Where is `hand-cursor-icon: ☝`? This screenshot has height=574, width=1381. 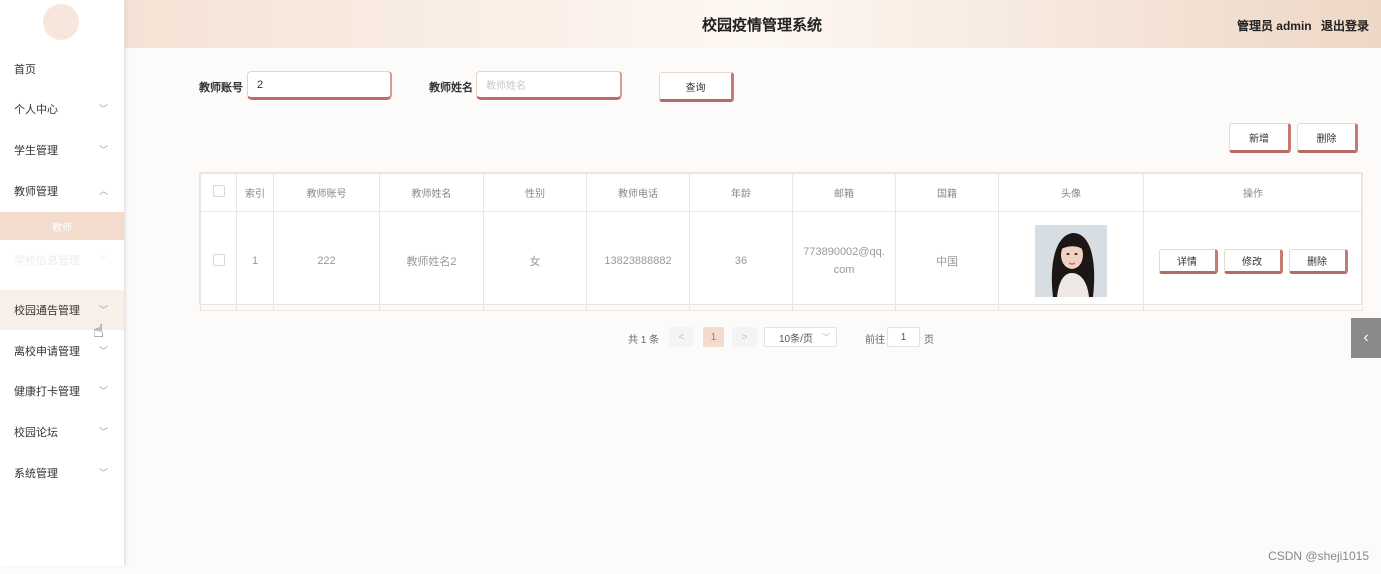
hand-cursor-icon: ☝ is located at coordinates (98, 331).